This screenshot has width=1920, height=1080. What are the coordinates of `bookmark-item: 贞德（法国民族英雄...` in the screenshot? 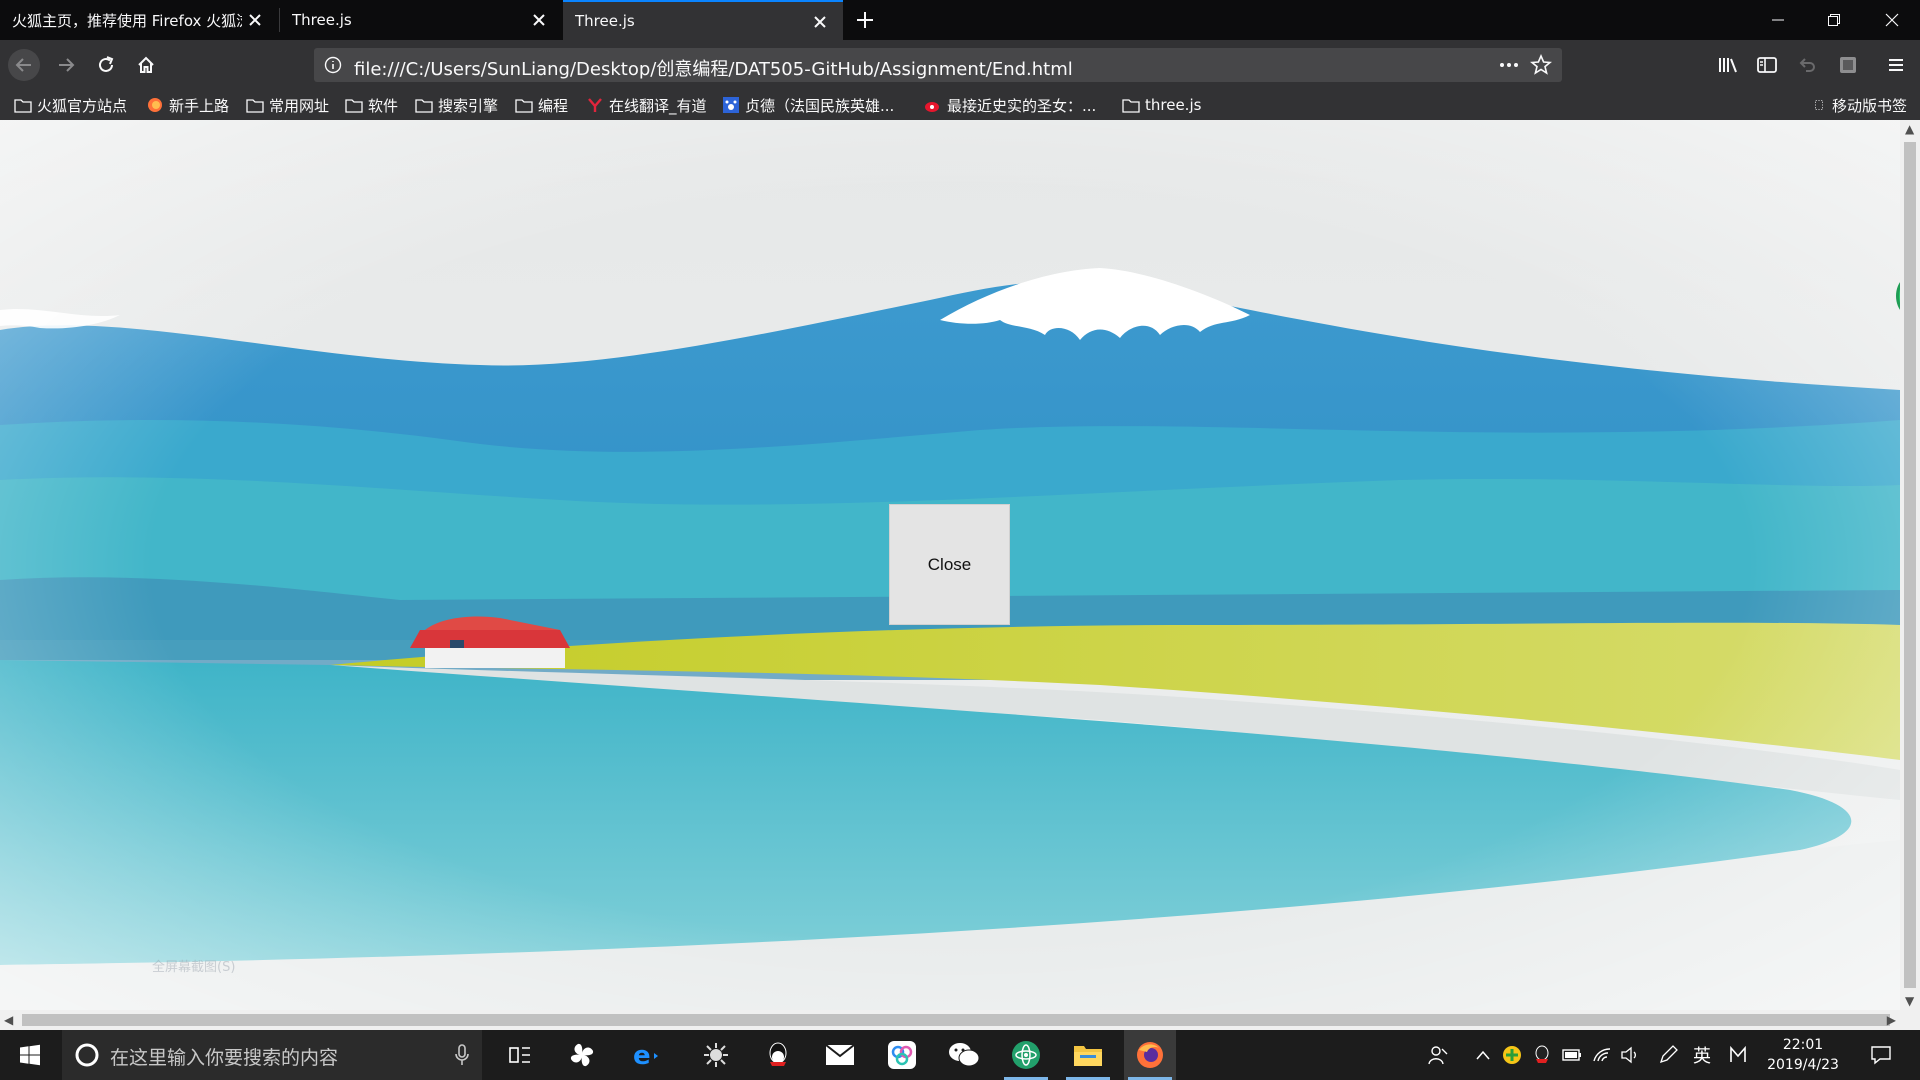 It's located at (808, 105).